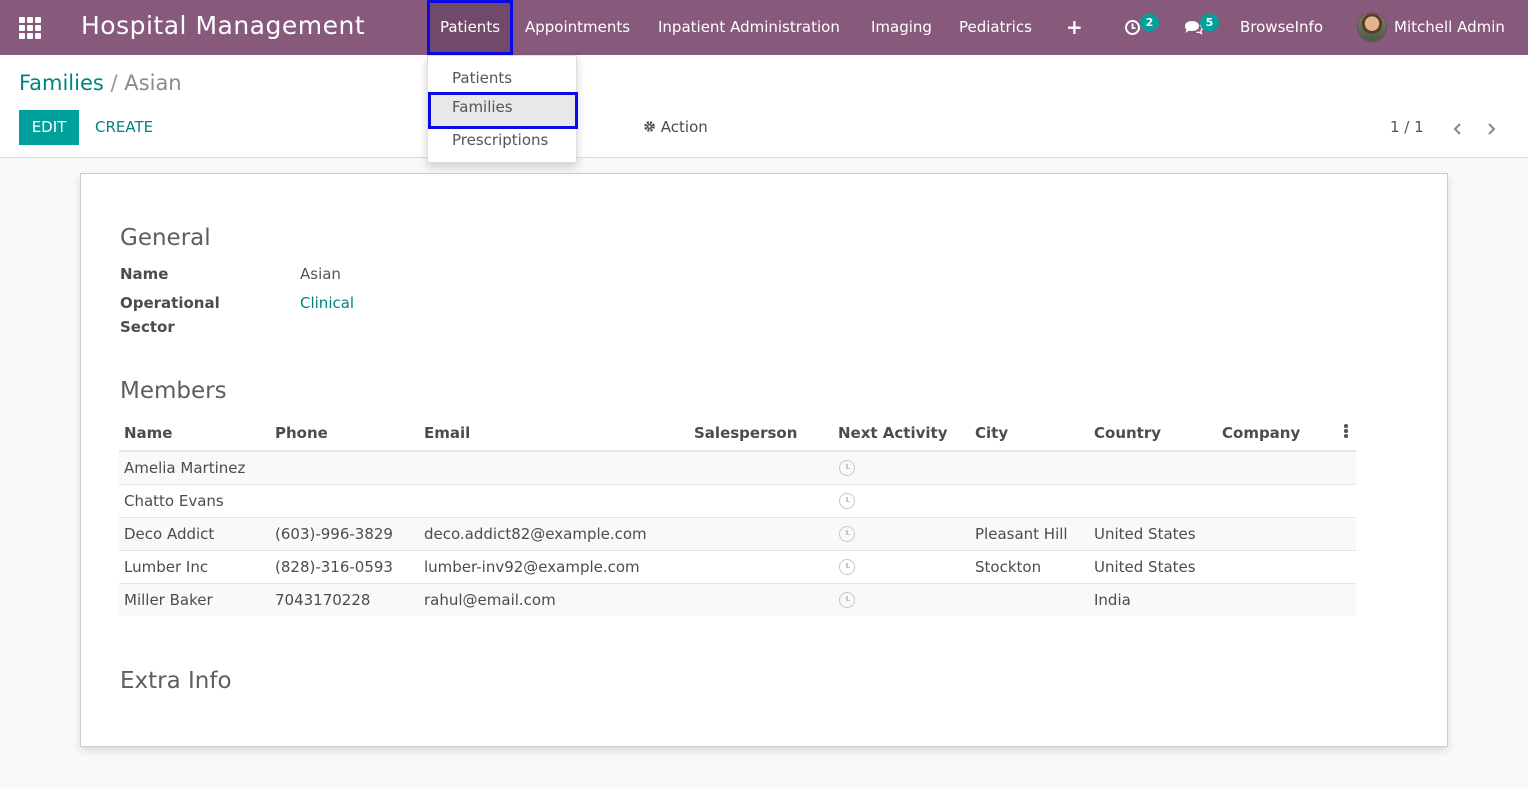 Image resolution: width=1528 pixels, height=788 pixels. Describe the element at coordinates (223, 25) in the screenshot. I see `app-brand: Hospital Management` at that location.